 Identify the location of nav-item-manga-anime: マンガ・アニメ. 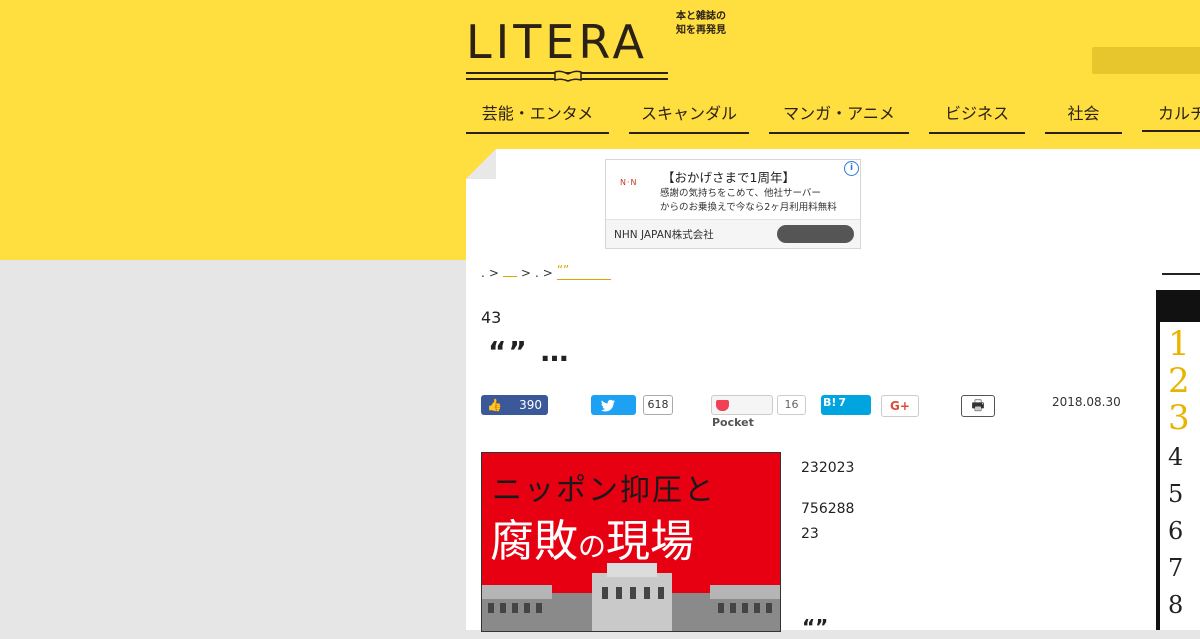
(839, 117).